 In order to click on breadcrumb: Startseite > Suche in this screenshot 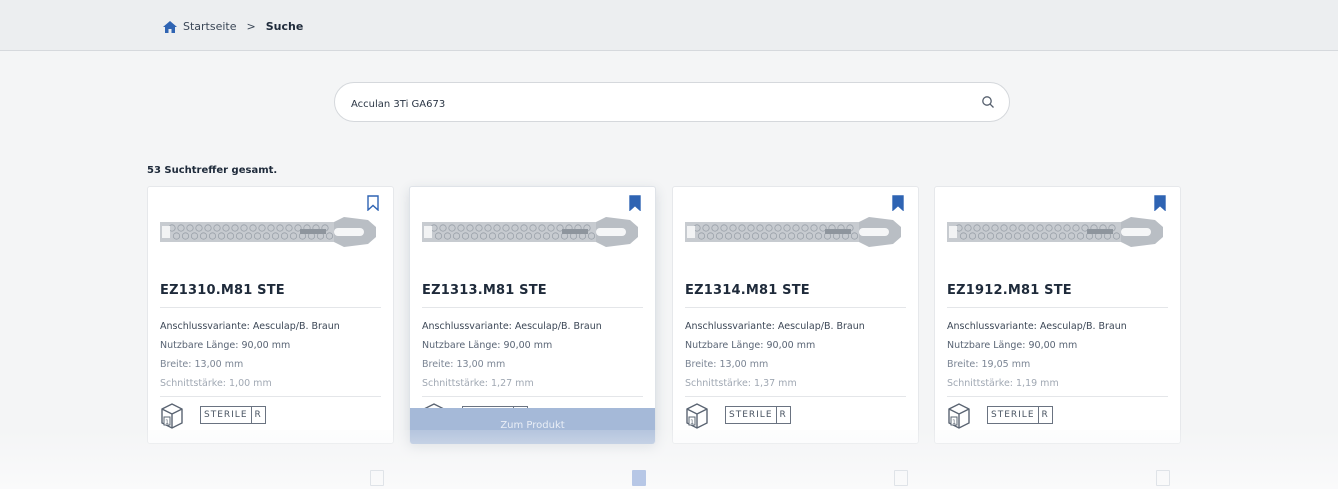, I will do `click(233, 26)`.